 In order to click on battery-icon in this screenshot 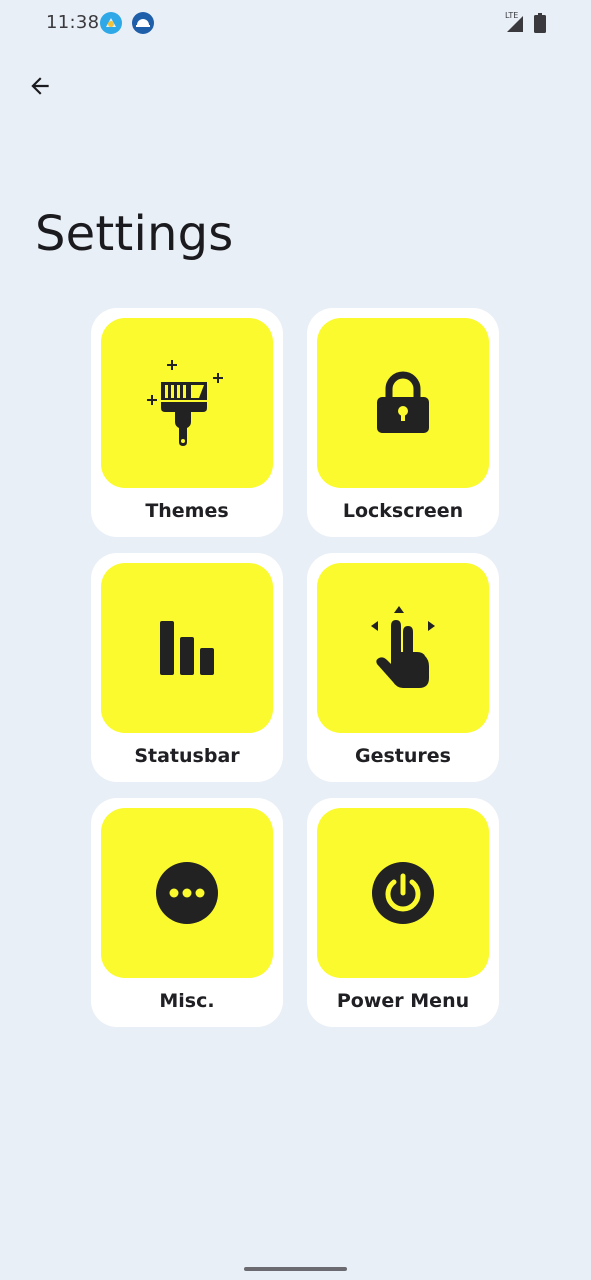, I will do `click(540, 23)`.